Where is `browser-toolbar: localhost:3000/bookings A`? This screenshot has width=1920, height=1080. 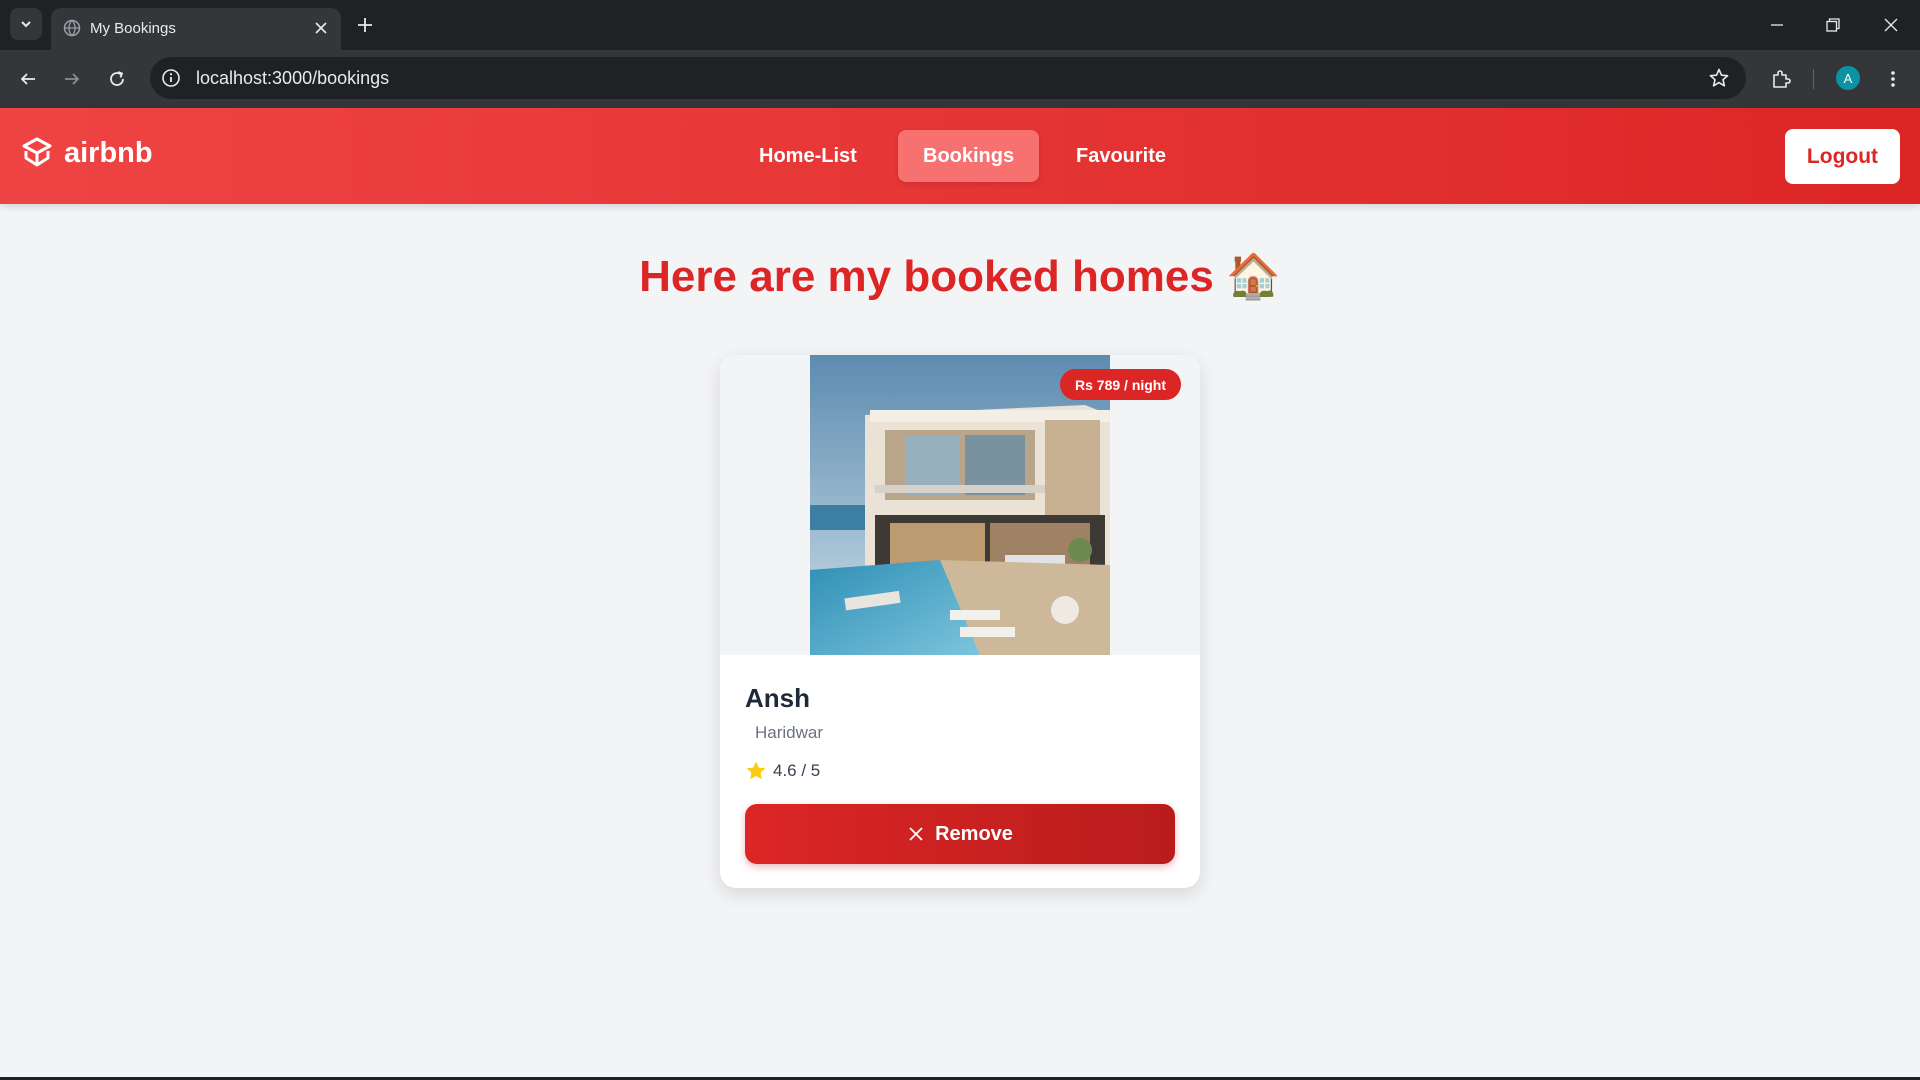 browser-toolbar: localhost:3000/bookings A is located at coordinates (960, 79).